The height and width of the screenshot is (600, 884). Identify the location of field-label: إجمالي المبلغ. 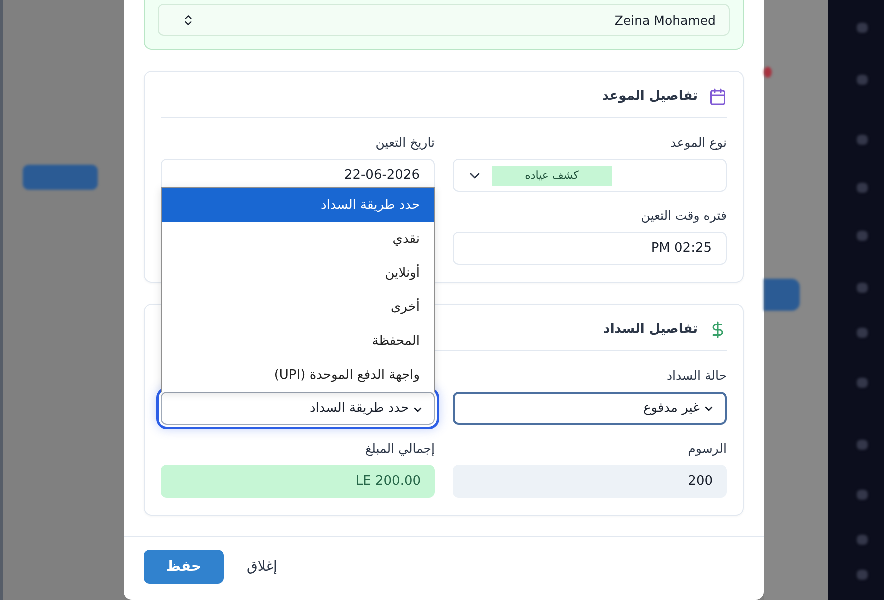
(400, 449).